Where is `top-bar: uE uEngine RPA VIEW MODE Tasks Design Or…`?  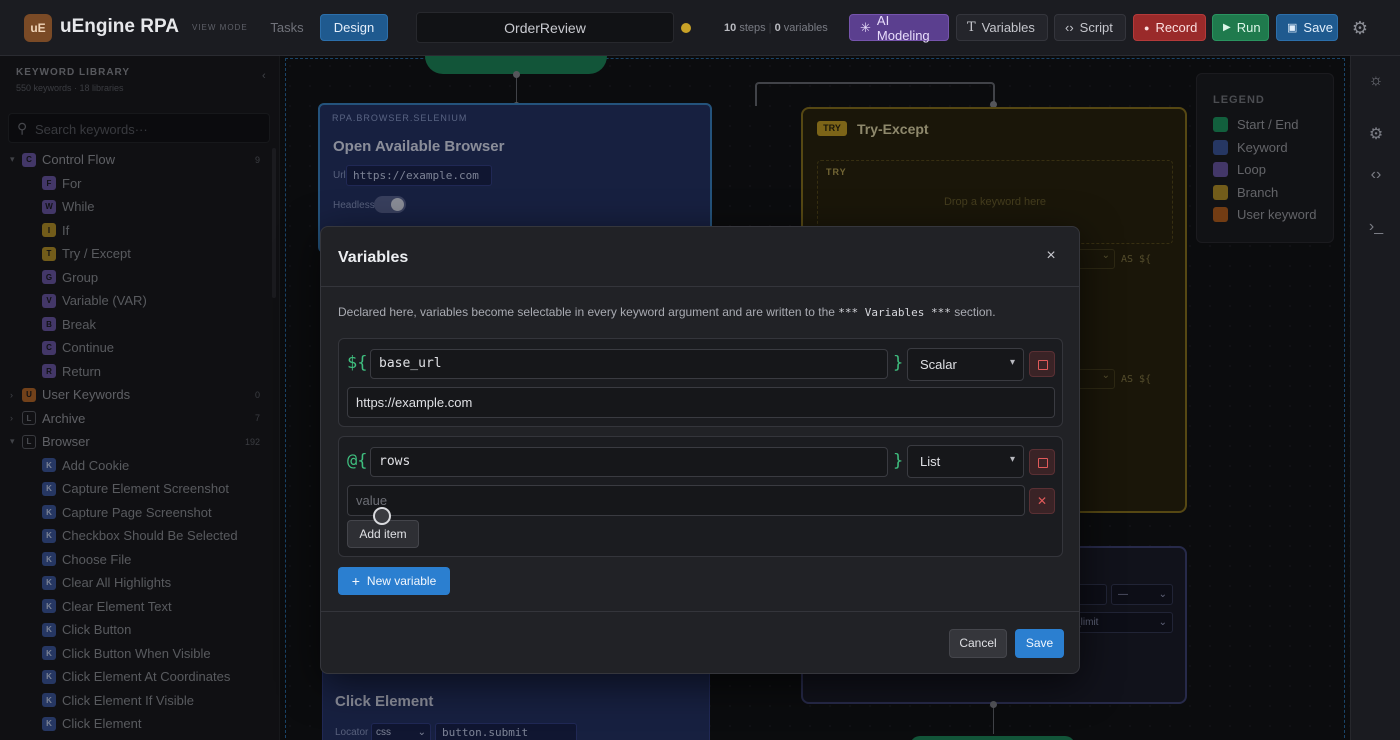 top-bar: uE uEngine RPA VIEW MODE Tasks Design Or… is located at coordinates (700, 28).